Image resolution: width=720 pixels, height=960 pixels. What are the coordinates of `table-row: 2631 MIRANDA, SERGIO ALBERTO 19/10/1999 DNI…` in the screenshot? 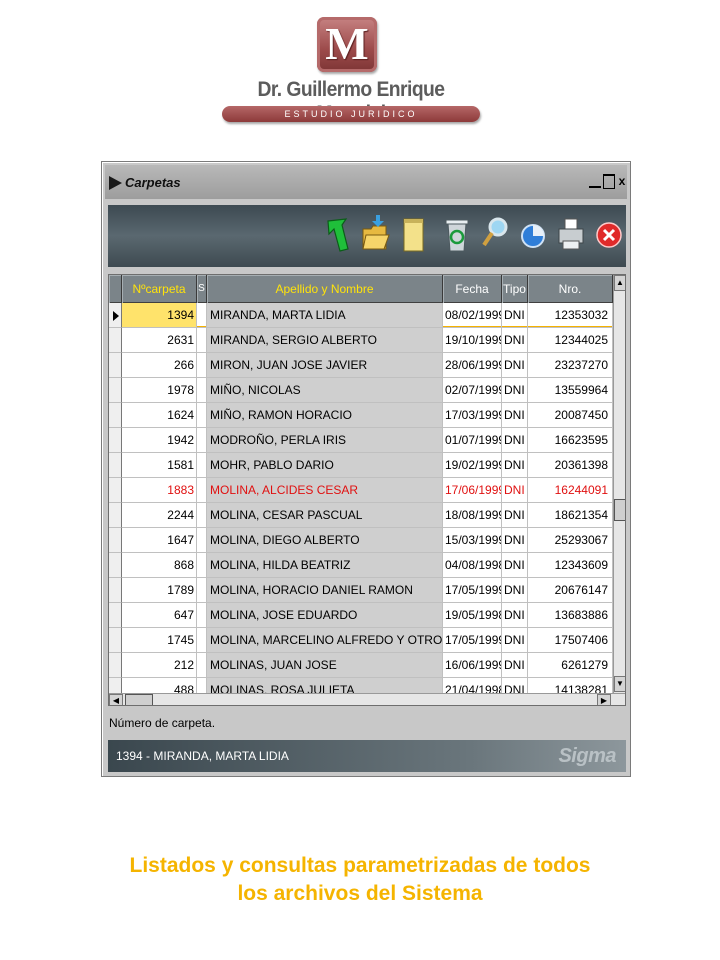 It's located at (361, 340).